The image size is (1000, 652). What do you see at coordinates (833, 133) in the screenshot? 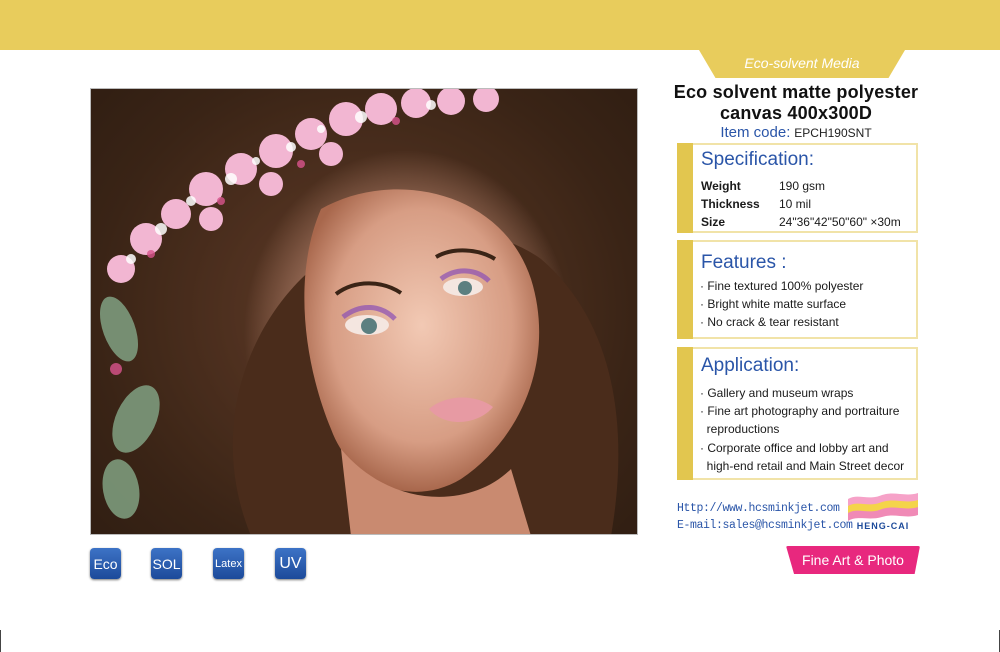
I see `item-code-value: EPCH190SNT` at bounding box center [833, 133].